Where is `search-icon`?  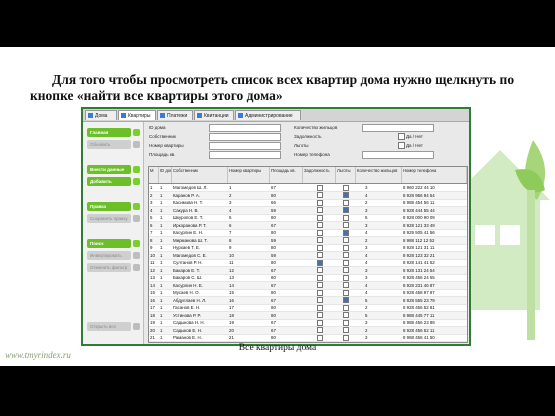 search-icon is located at coordinates (136, 243).